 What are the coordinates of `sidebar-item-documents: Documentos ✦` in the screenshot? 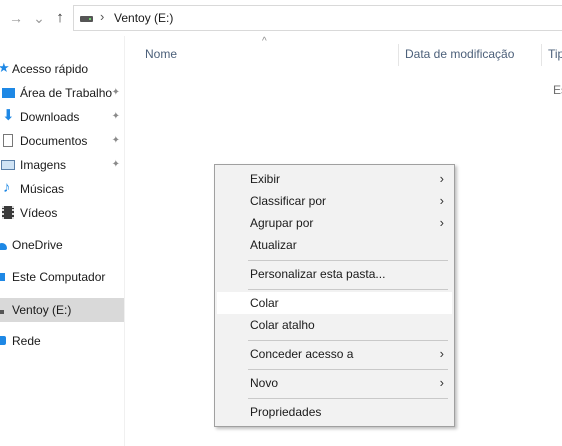 It's located at (62, 141).